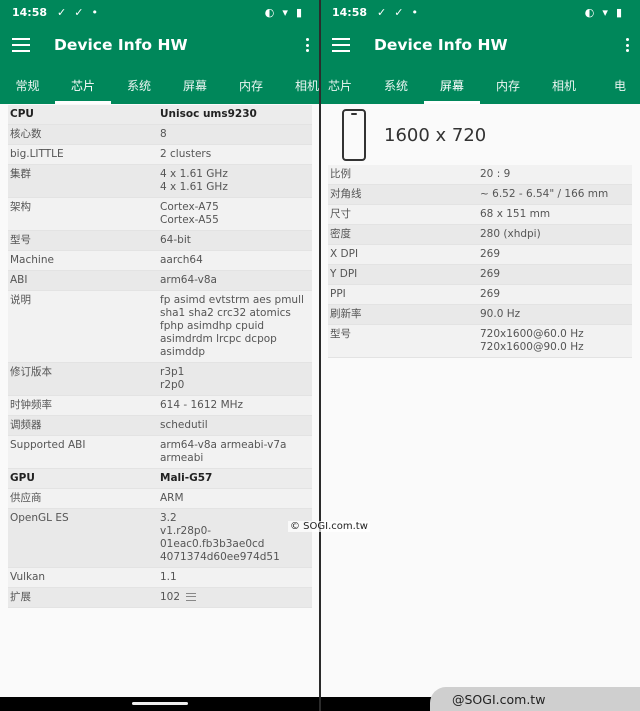 This screenshot has height=711, width=640. Describe the element at coordinates (344, 85) in the screenshot. I see `tab-0: 芯片` at that location.